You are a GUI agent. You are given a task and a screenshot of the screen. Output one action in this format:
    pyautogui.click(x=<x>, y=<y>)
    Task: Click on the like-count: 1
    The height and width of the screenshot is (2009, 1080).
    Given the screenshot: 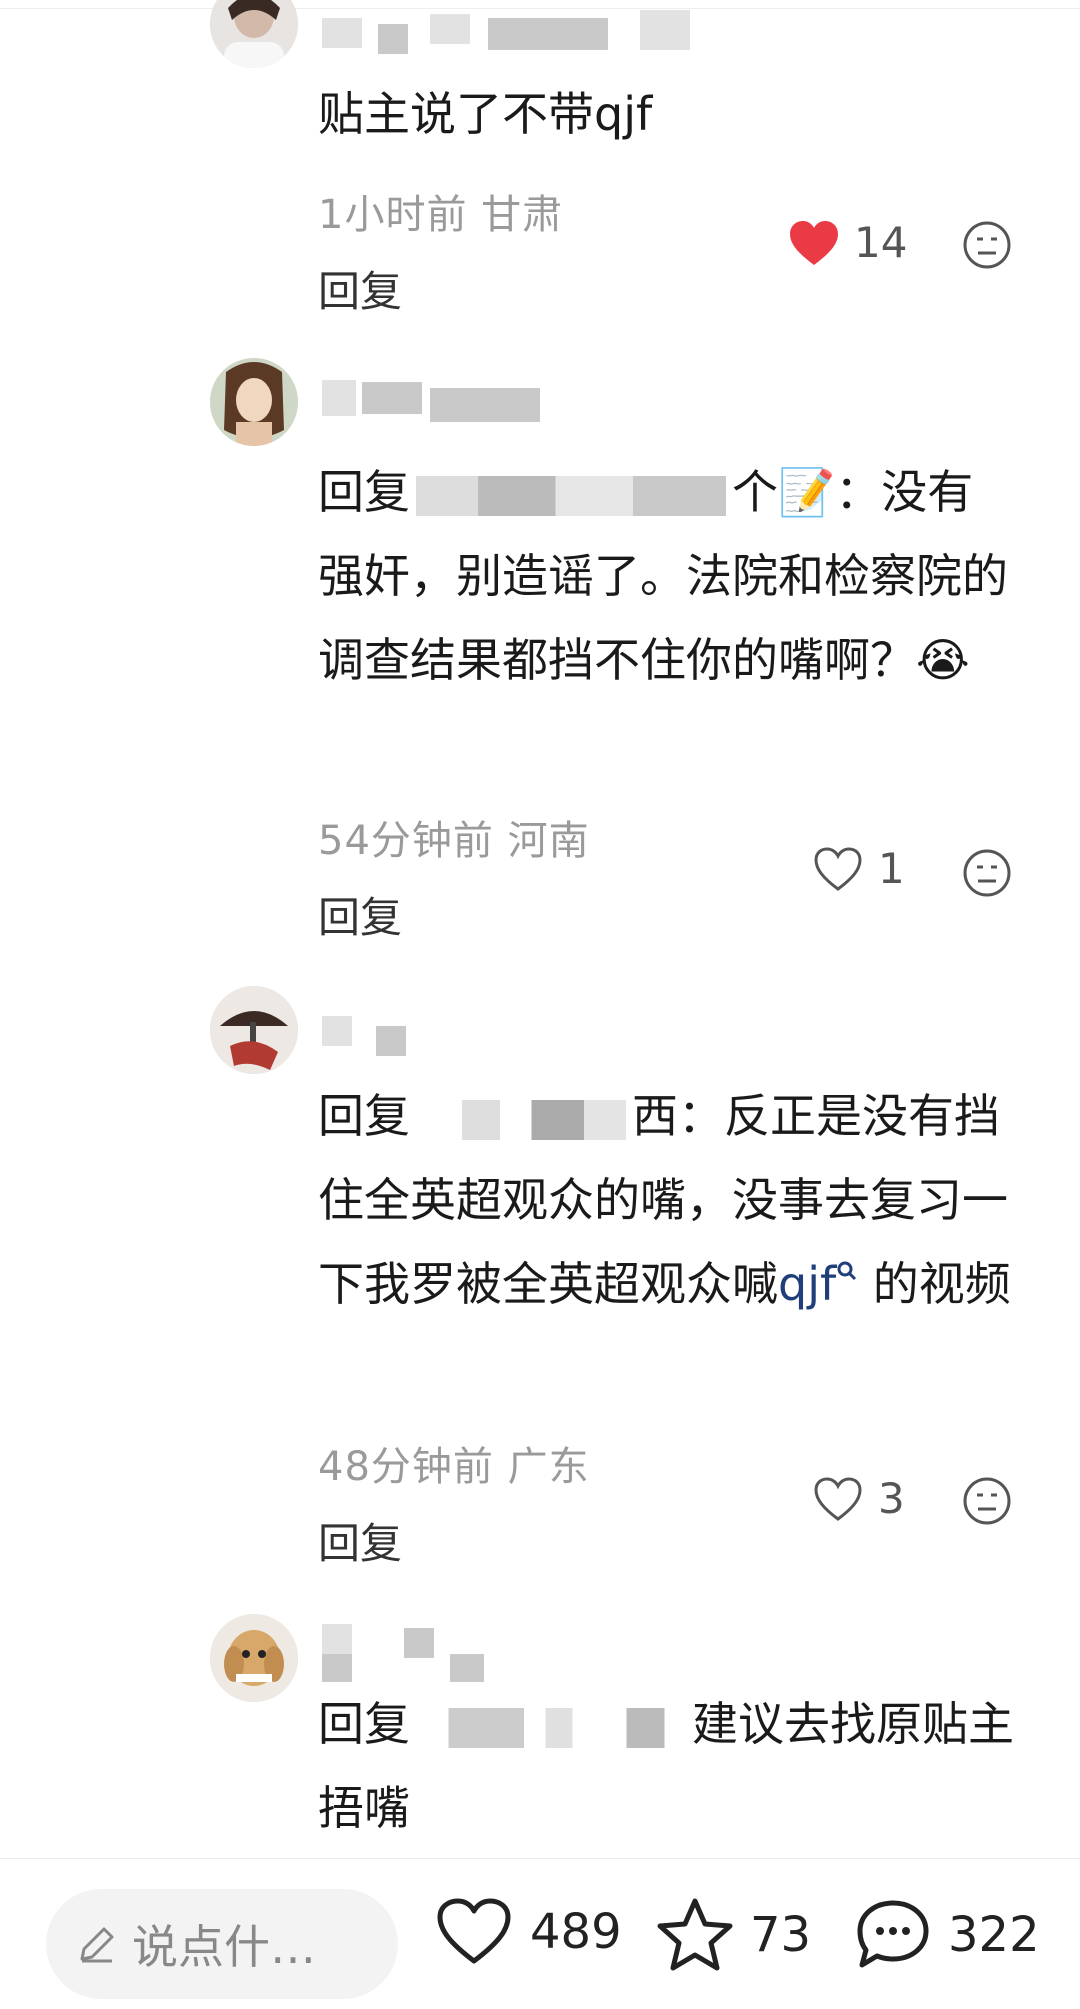 What is the action you would take?
    pyautogui.click(x=891, y=868)
    